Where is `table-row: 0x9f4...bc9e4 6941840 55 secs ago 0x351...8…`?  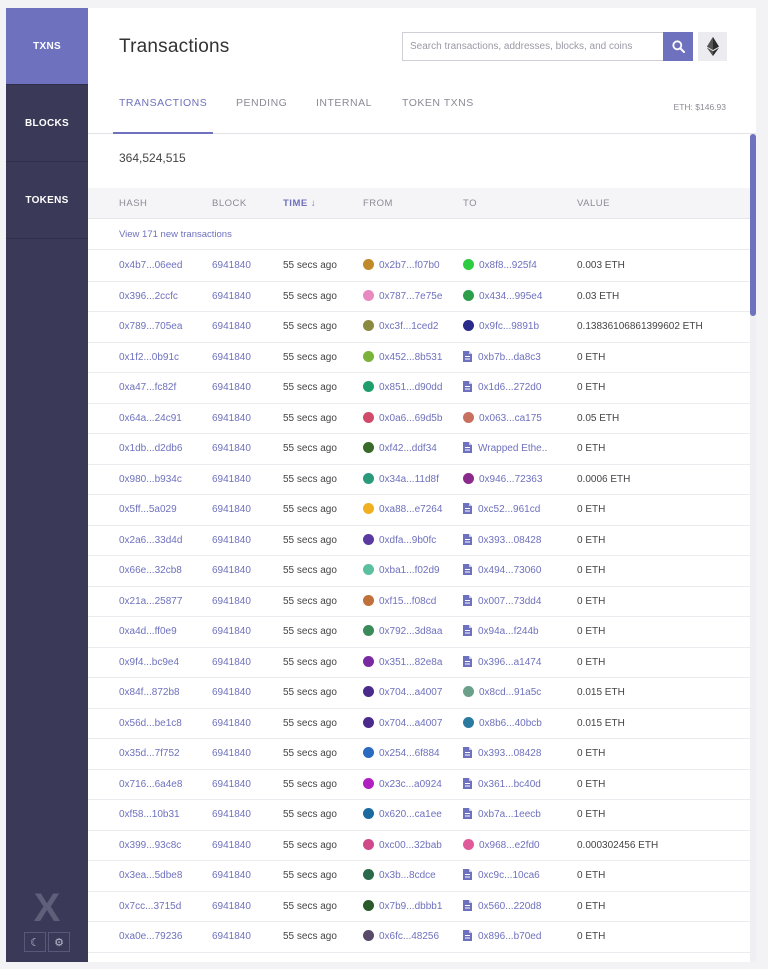 table-row: 0x9f4...bc9e4 6941840 55 secs ago 0x351...8… is located at coordinates (419, 663).